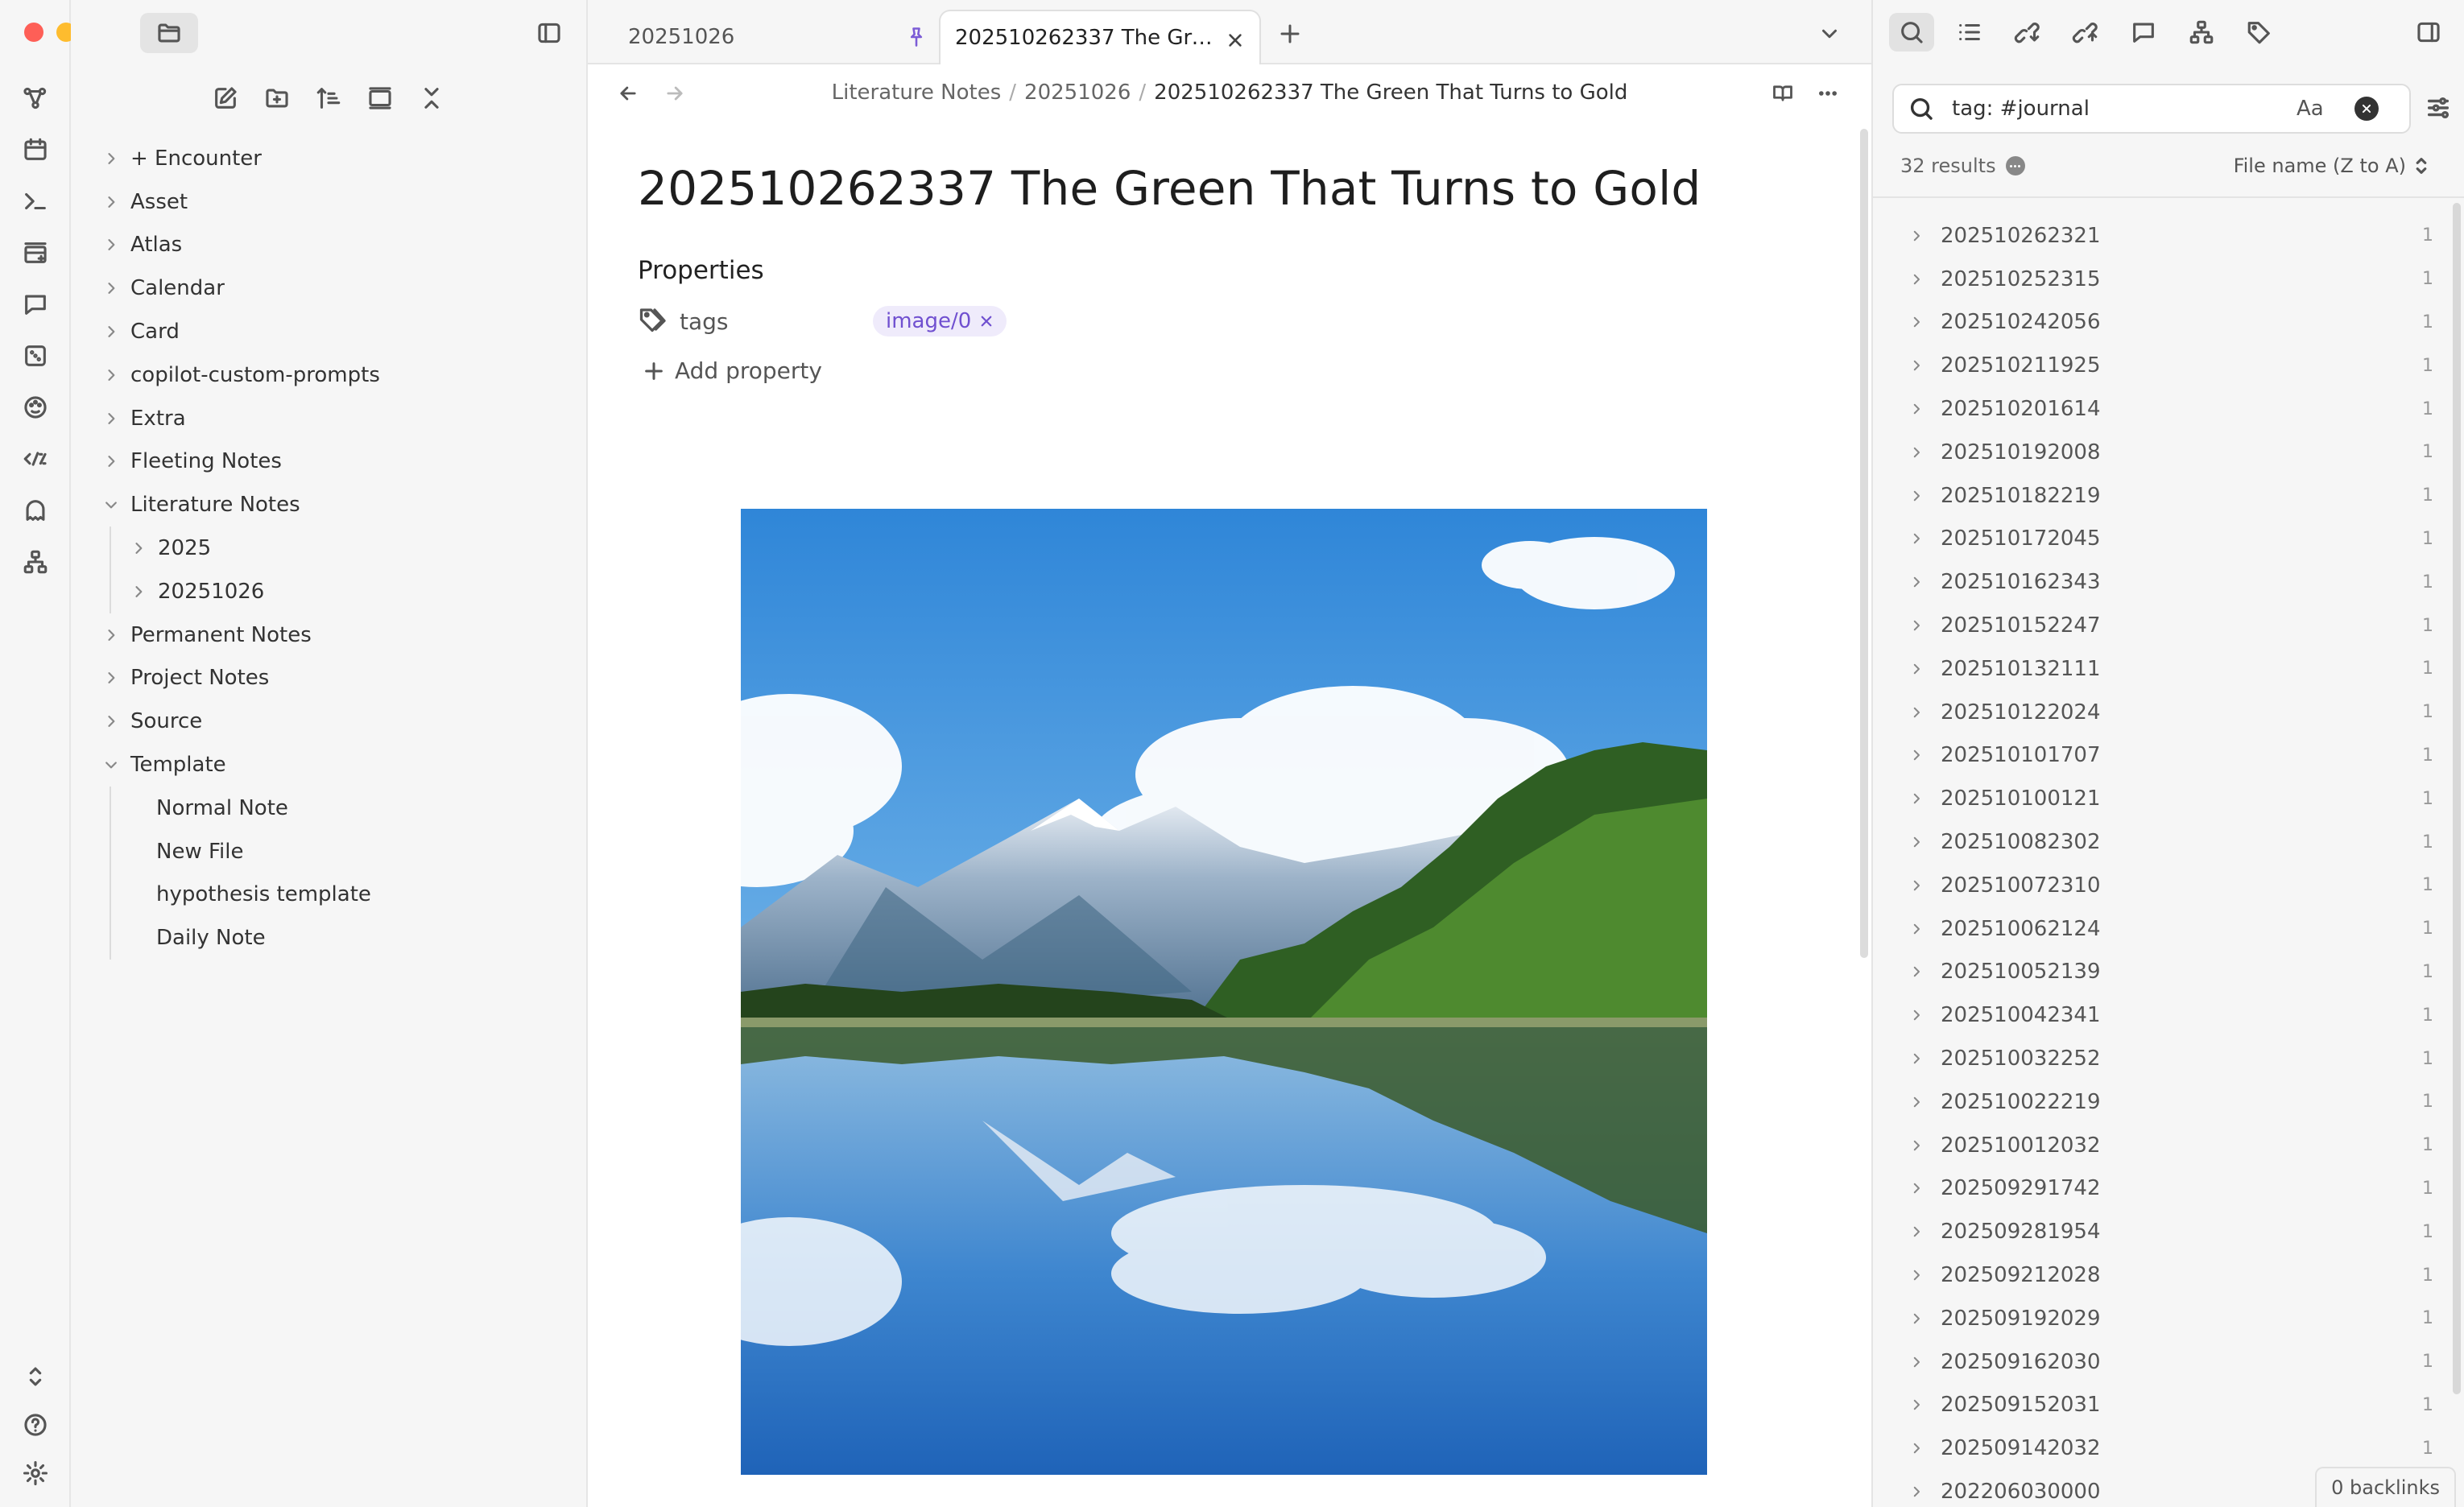  What do you see at coordinates (2168, 1189) in the screenshot?
I see `search-result-item: 202509291742 1` at bounding box center [2168, 1189].